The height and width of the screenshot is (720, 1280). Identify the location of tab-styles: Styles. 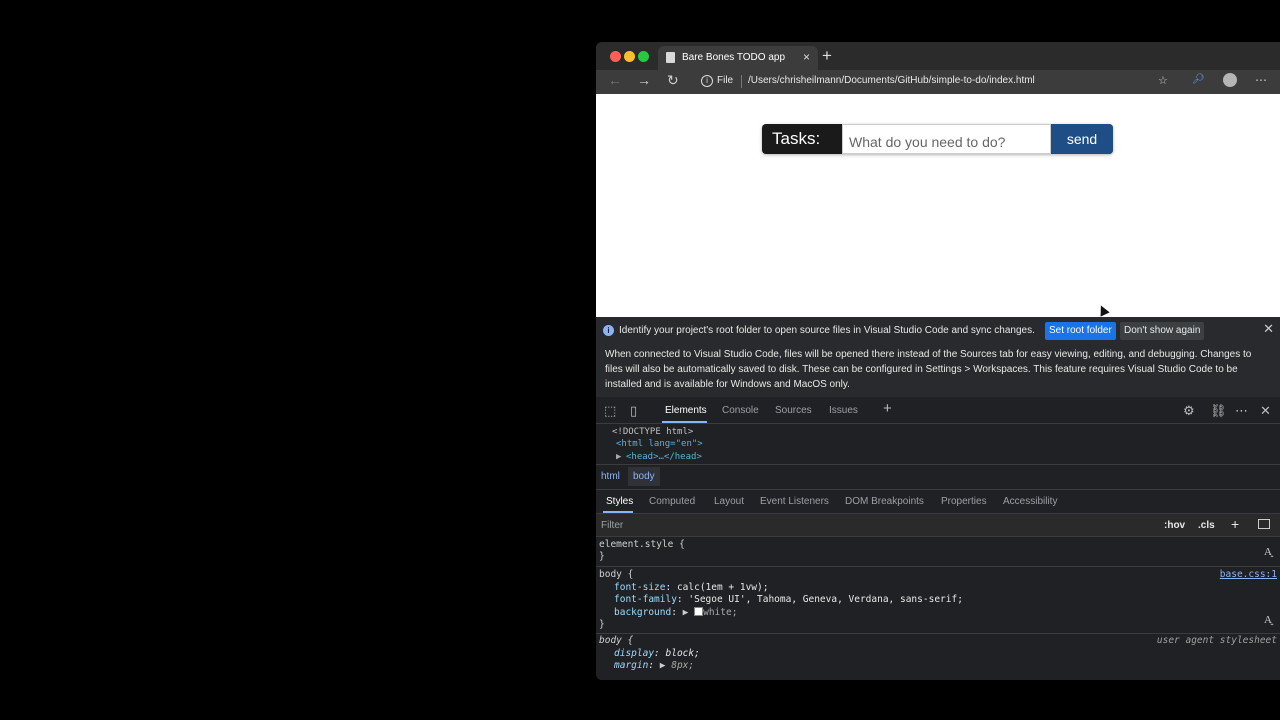
(619, 501).